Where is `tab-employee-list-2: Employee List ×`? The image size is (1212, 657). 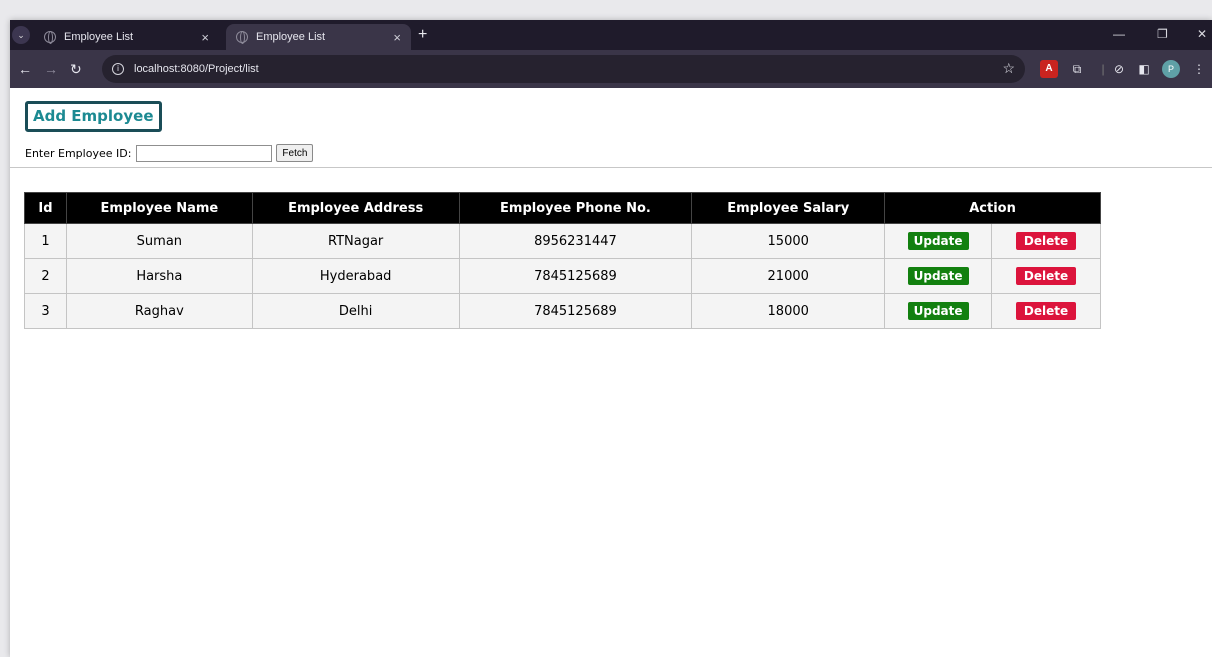
tab-employee-list-2: Employee List × is located at coordinates (318, 37).